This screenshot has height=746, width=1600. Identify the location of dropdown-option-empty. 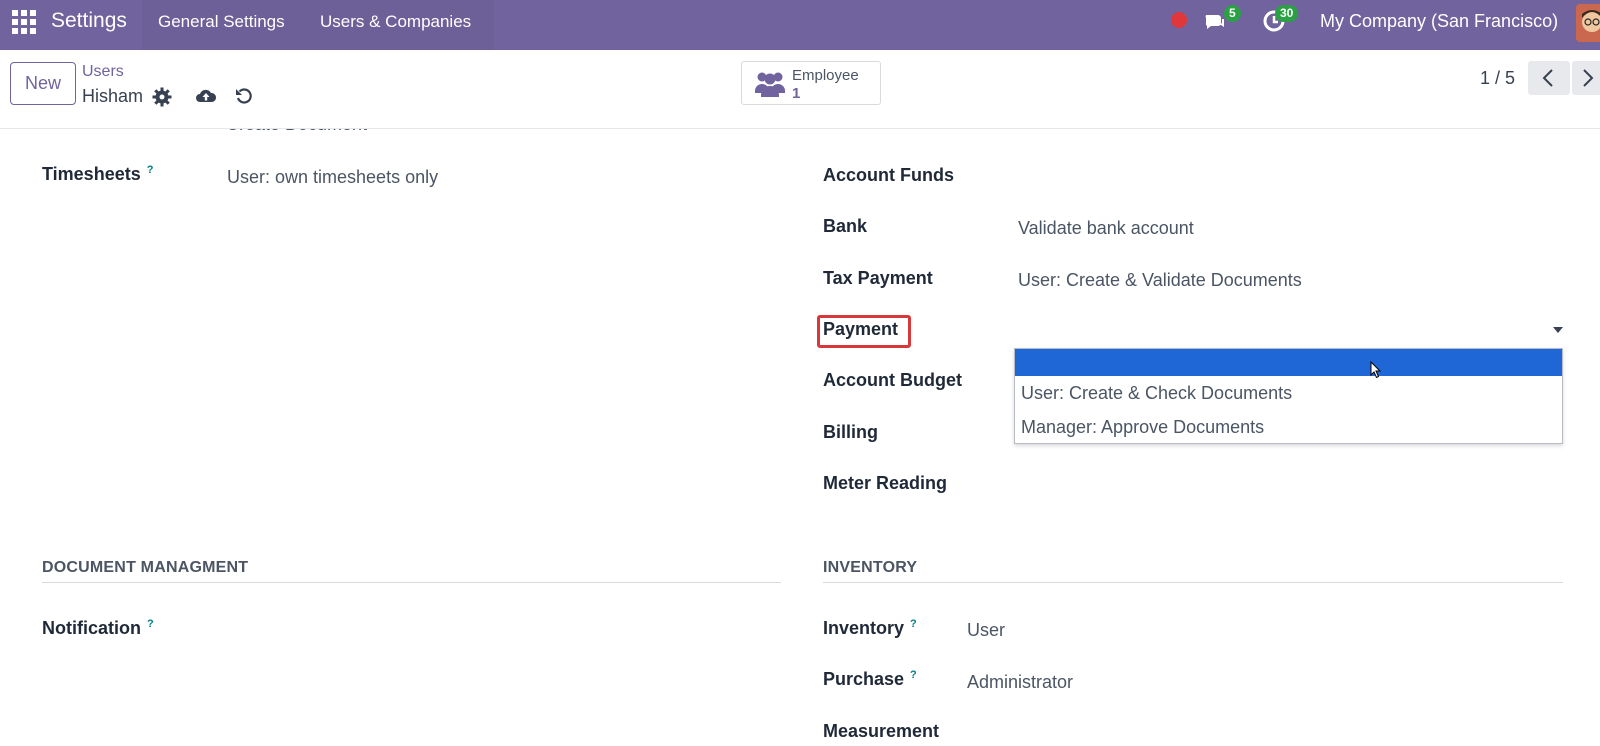
(1288, 362).